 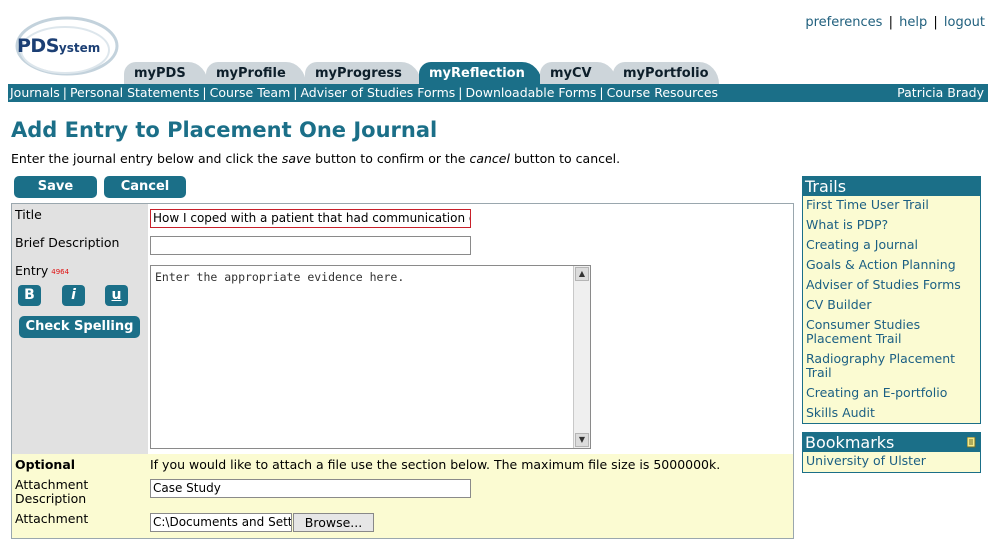 I want to click on tab-mycv: myCV, so click(x=578, y=73).